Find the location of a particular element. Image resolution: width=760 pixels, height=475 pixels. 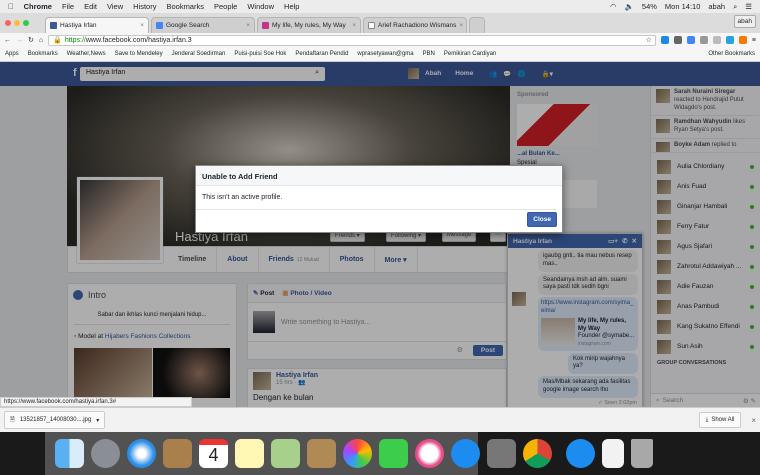

menu-help: Help is located at coordinates (291, 6).